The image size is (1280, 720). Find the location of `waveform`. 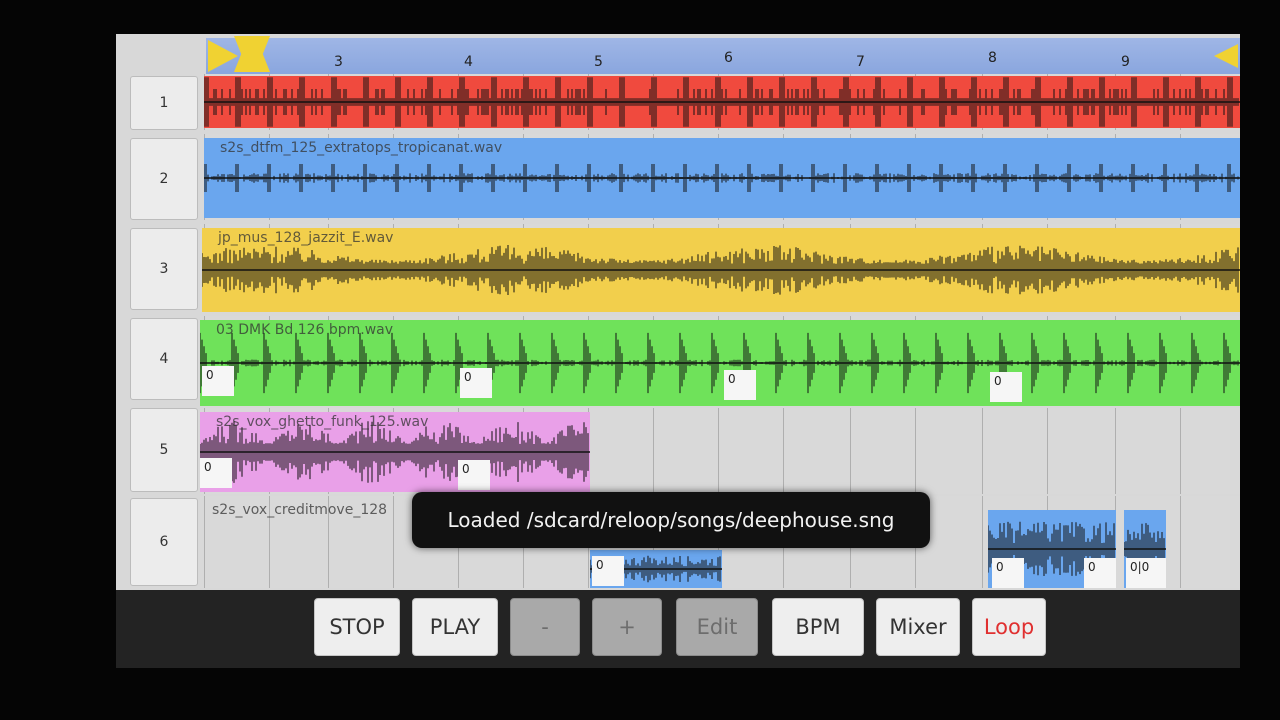

waveform is located at coordinates (722, 102).